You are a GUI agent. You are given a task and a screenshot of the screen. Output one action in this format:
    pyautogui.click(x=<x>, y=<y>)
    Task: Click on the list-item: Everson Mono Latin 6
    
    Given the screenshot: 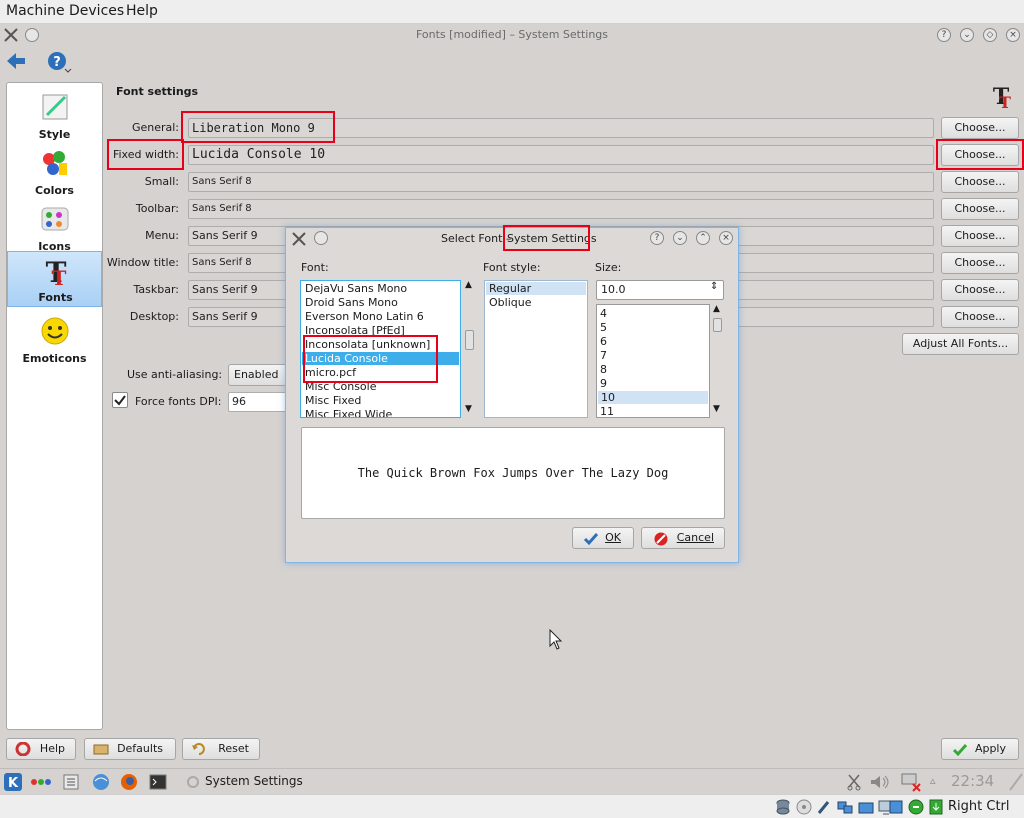 What is the action you would take?
    pyautogui.click(x=364, y=316)
    